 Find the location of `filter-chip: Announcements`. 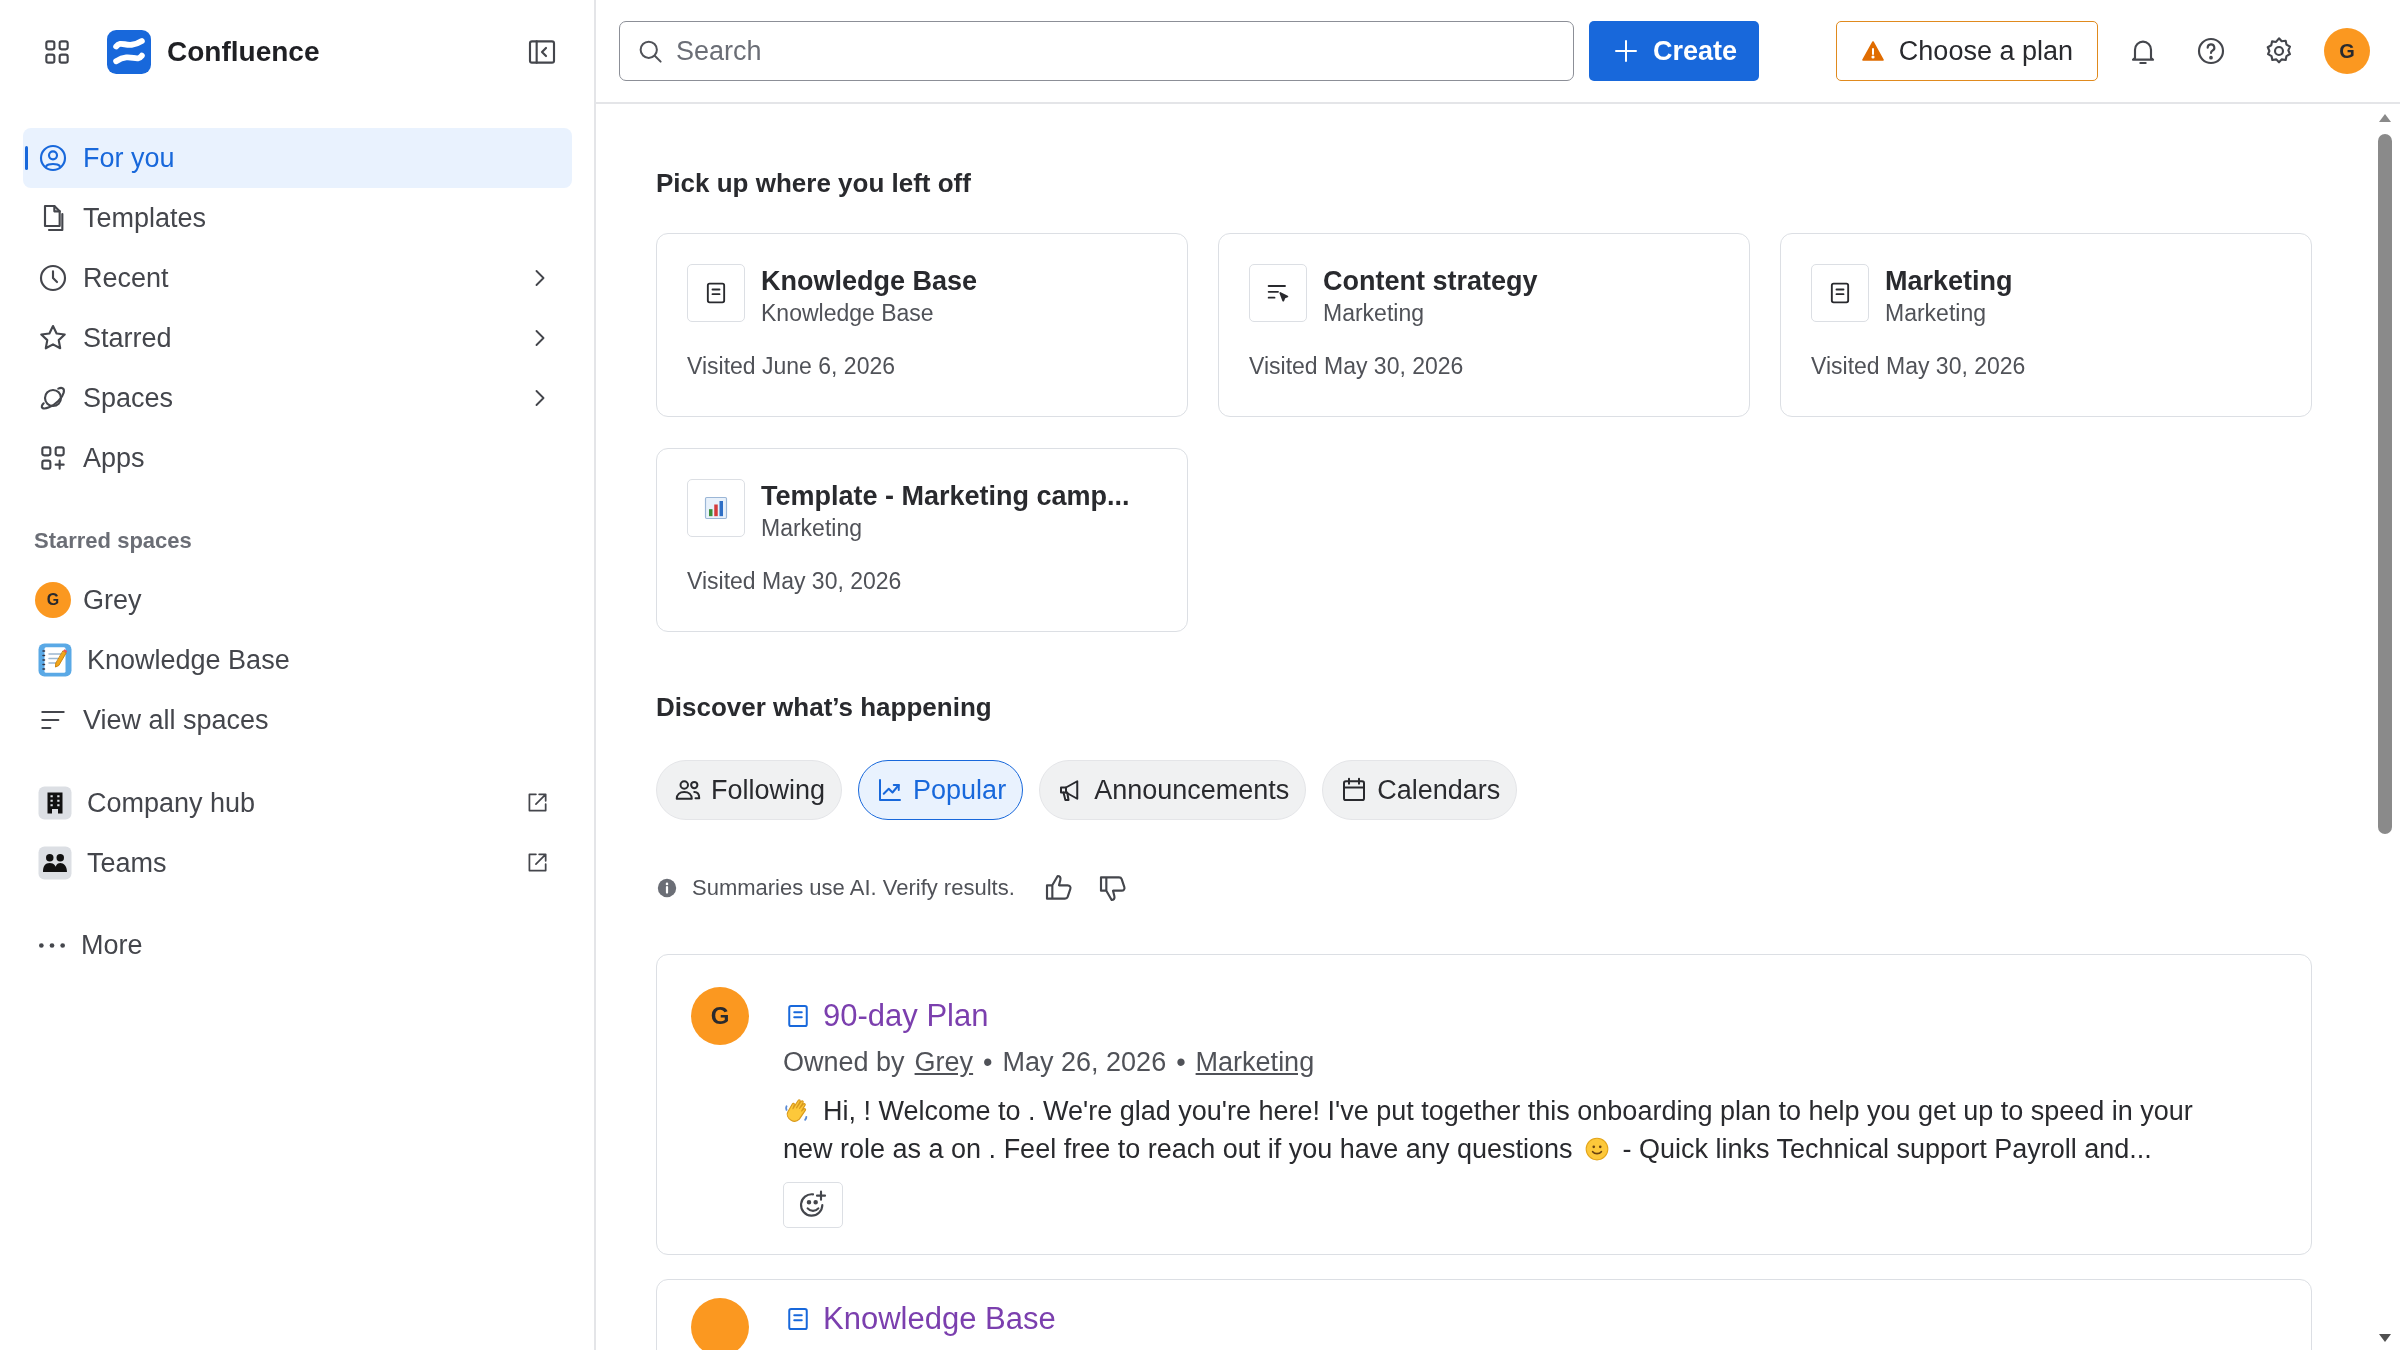

filter-chip: Announcements is located at coordinates (1173, 790).